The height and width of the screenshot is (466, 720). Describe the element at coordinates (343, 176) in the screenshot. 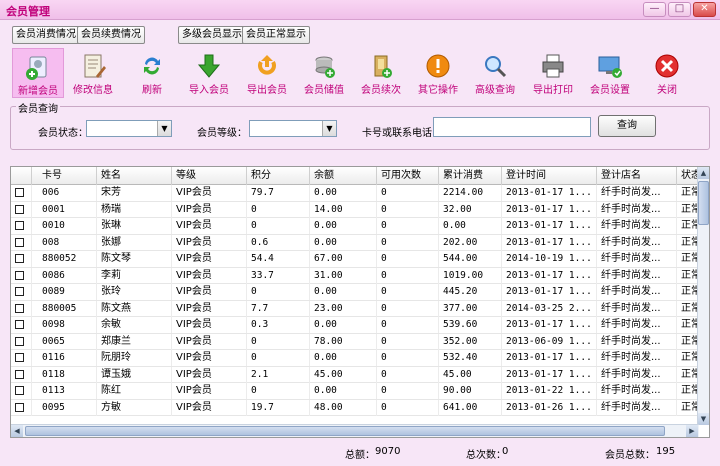

I see `column-header-balance: 余额` at that location.